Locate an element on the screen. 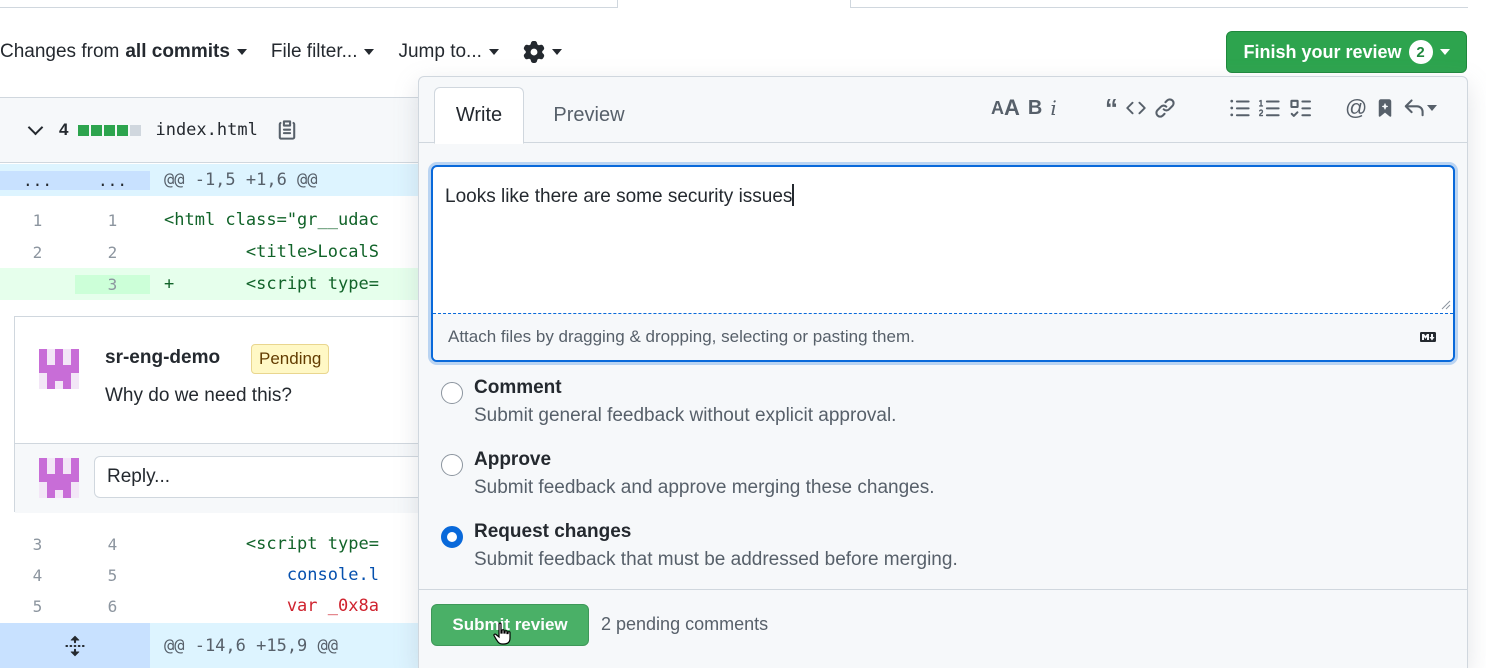 The image size is (1486, 668). diff-line-added: 3 + <script type= is located at coordinates (215, 284).